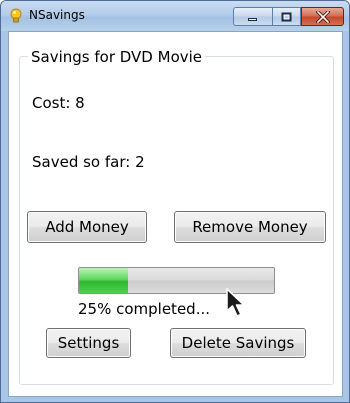 This screenshot has height=403, width=350. What do you see at coordinates (87, 227) in the screenshot?
I see `add-money-button: Add Money` at bounding box center [87, 227].